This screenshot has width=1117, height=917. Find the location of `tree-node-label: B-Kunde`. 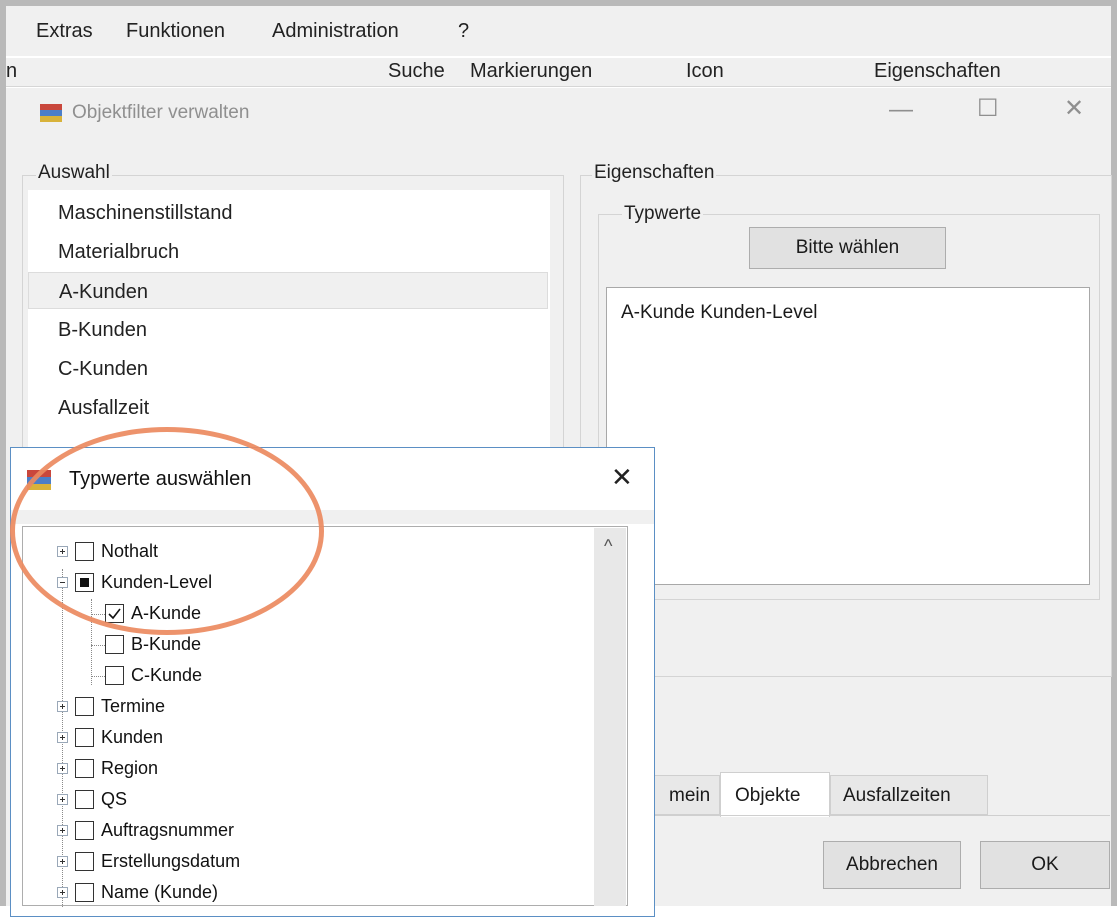

tree-node-label: B-Kunde is located at coordinates (166, 644).